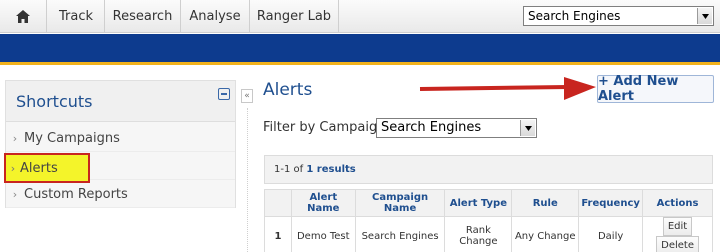 The width and height of the screenshot is (720, 252). Describe the element at coordinates (507, 88) in the screenshot. I see `annotation-arrow-icon` at that location.